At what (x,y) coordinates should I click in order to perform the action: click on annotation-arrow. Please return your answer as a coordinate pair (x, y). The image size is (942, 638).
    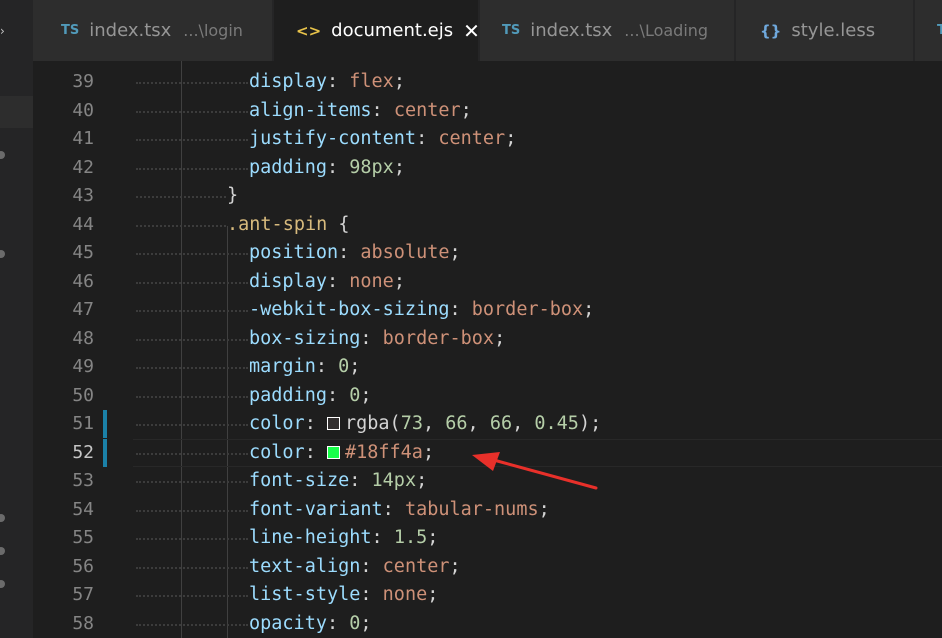
    Looking at the image, I should click on (535, 471).